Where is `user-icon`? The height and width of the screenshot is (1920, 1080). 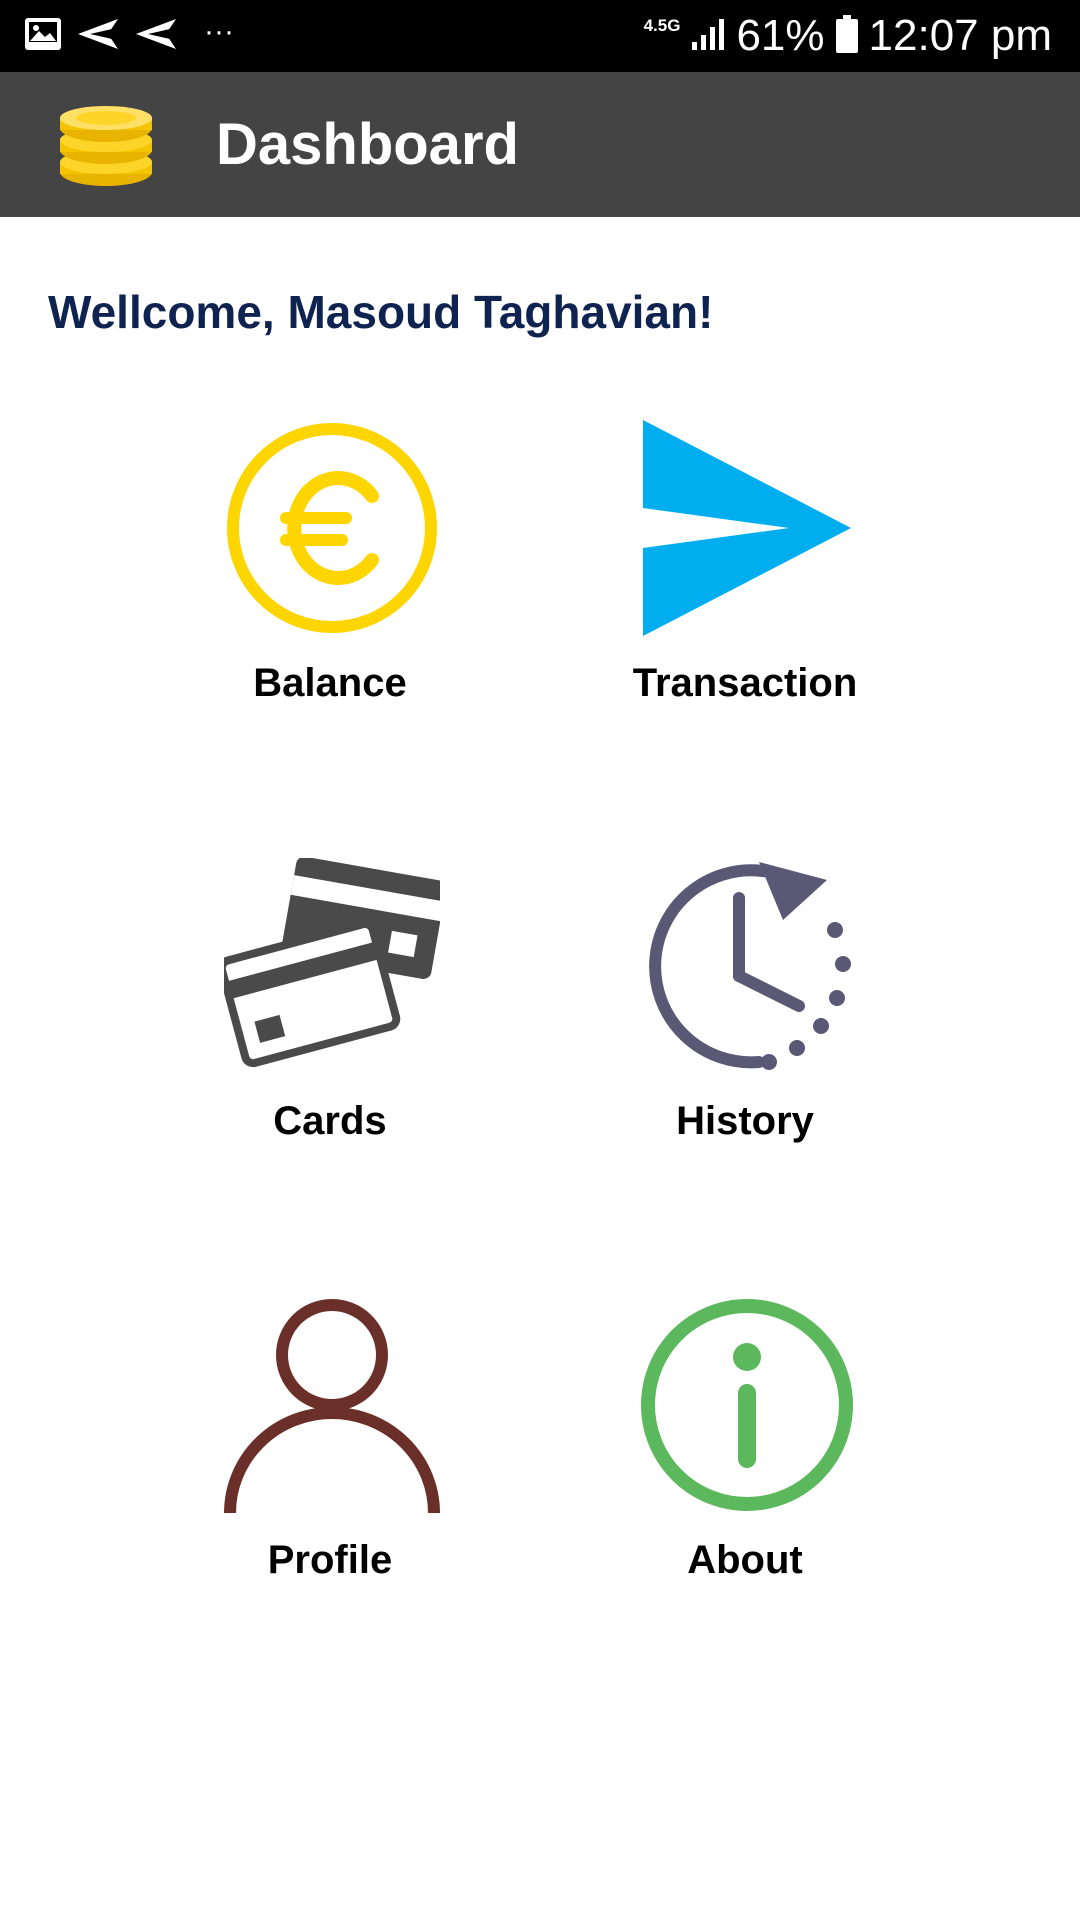
user-icon is located at coordinates (332, 1405).